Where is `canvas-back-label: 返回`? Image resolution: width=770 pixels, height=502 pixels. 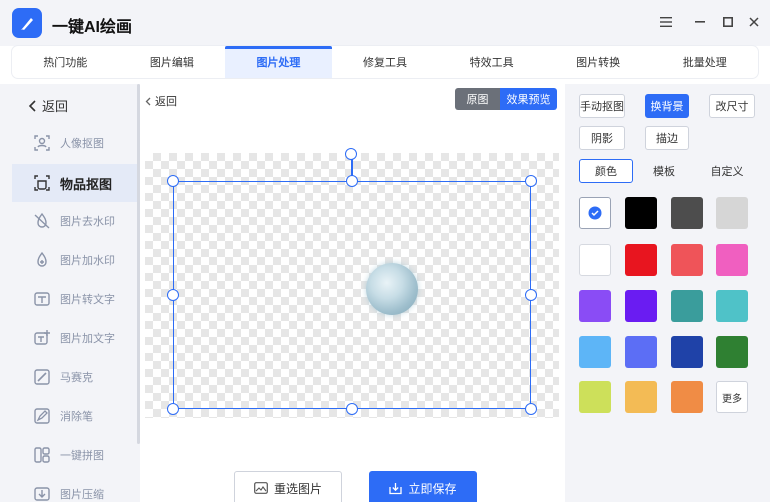 canvas-back-label: 返回 is located at coordinates (166, 102).